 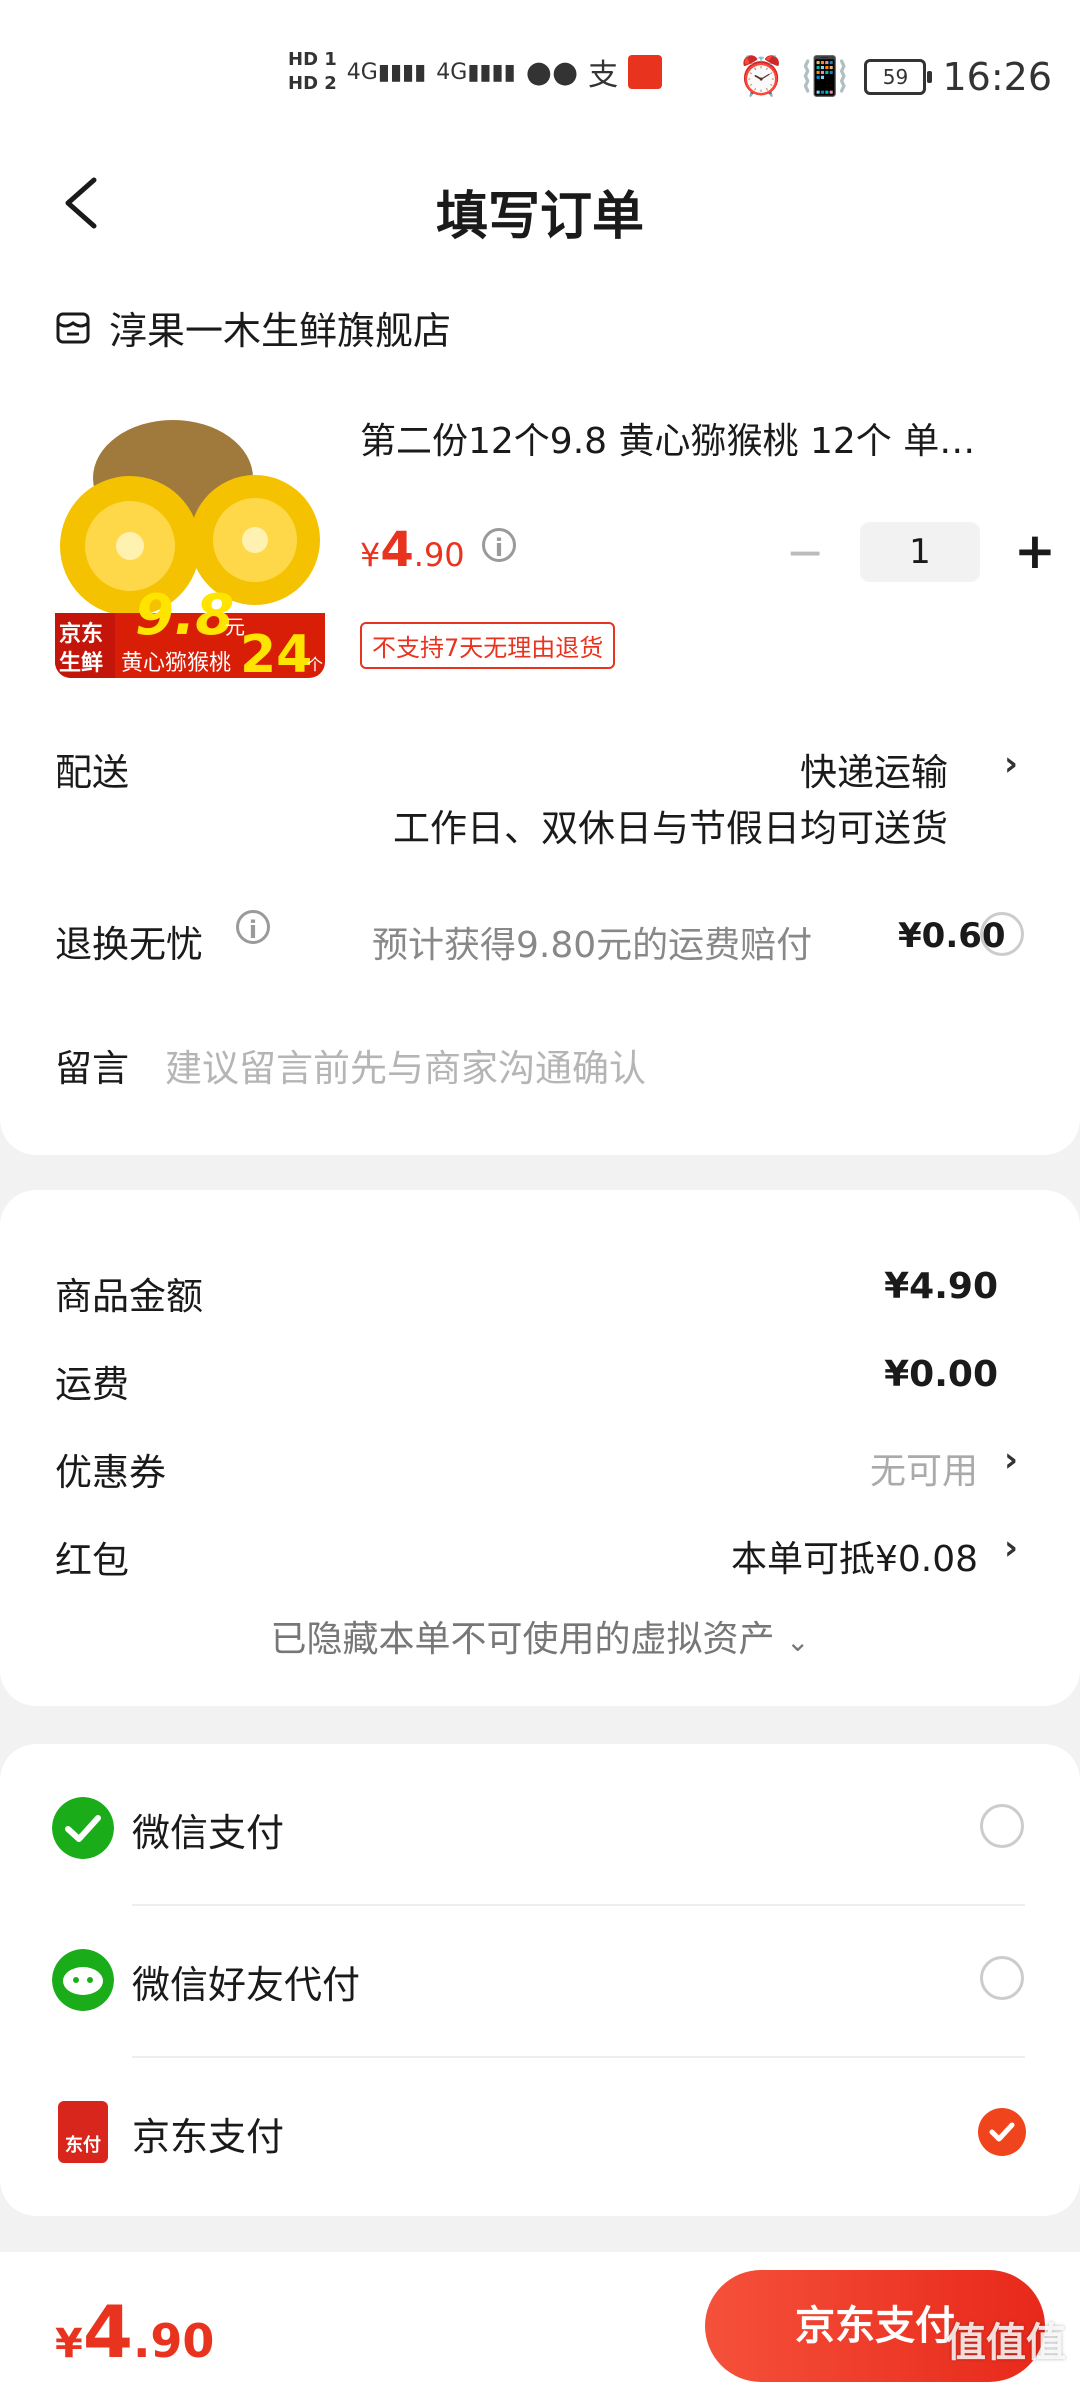 I want to click on wechat-friend-pay-icon, so click(x=83, y=1980).